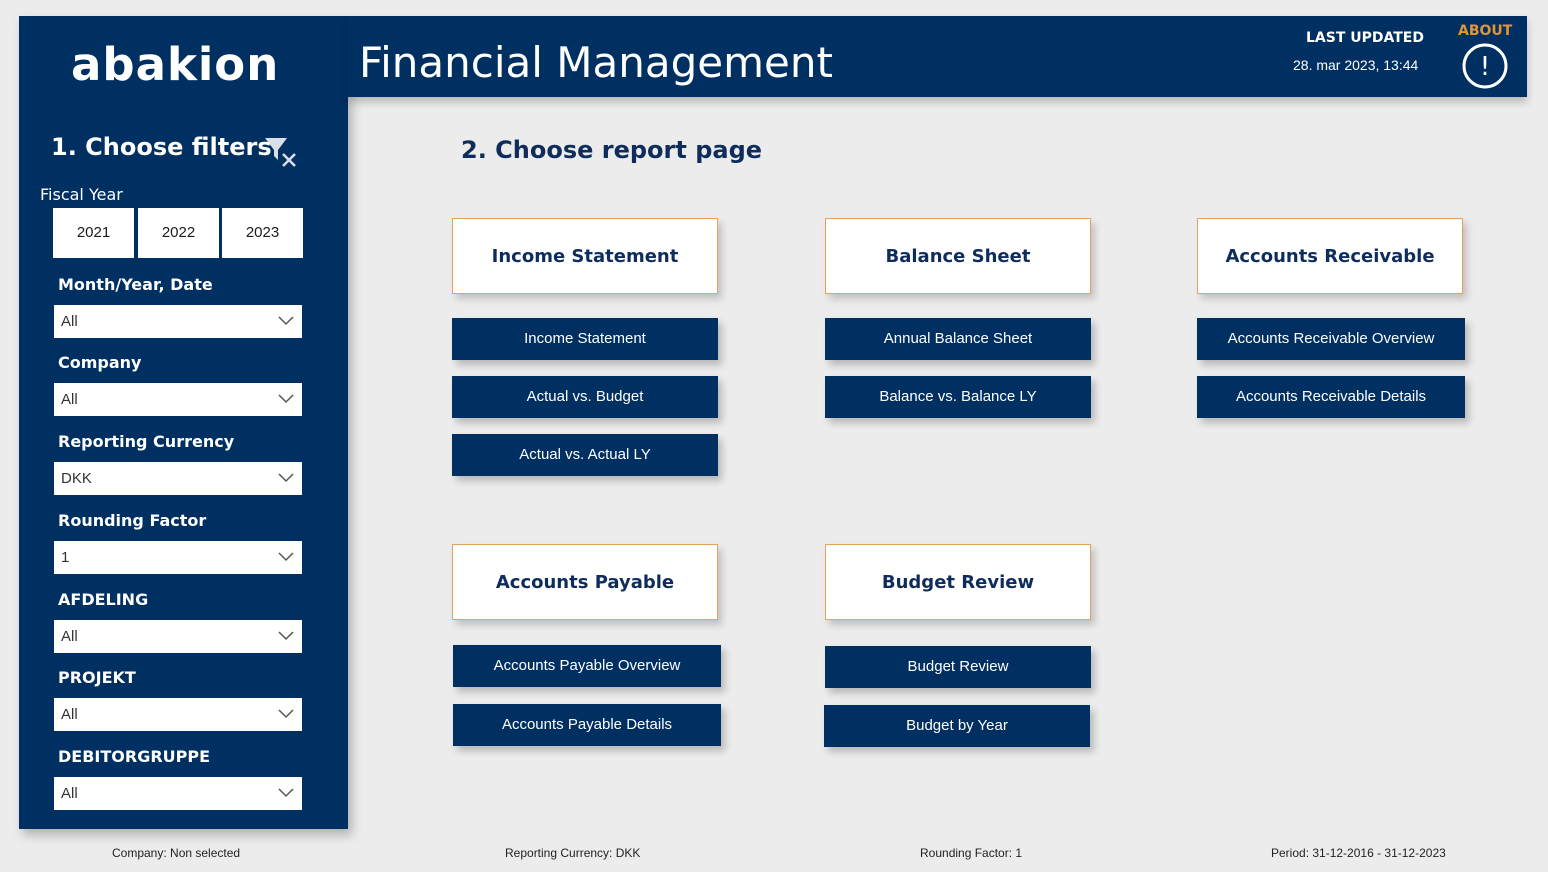  Describe the element at coordinates (81, 194) in the screenshot. I see `fiscal-year-label: Fiscal Year` at that location.